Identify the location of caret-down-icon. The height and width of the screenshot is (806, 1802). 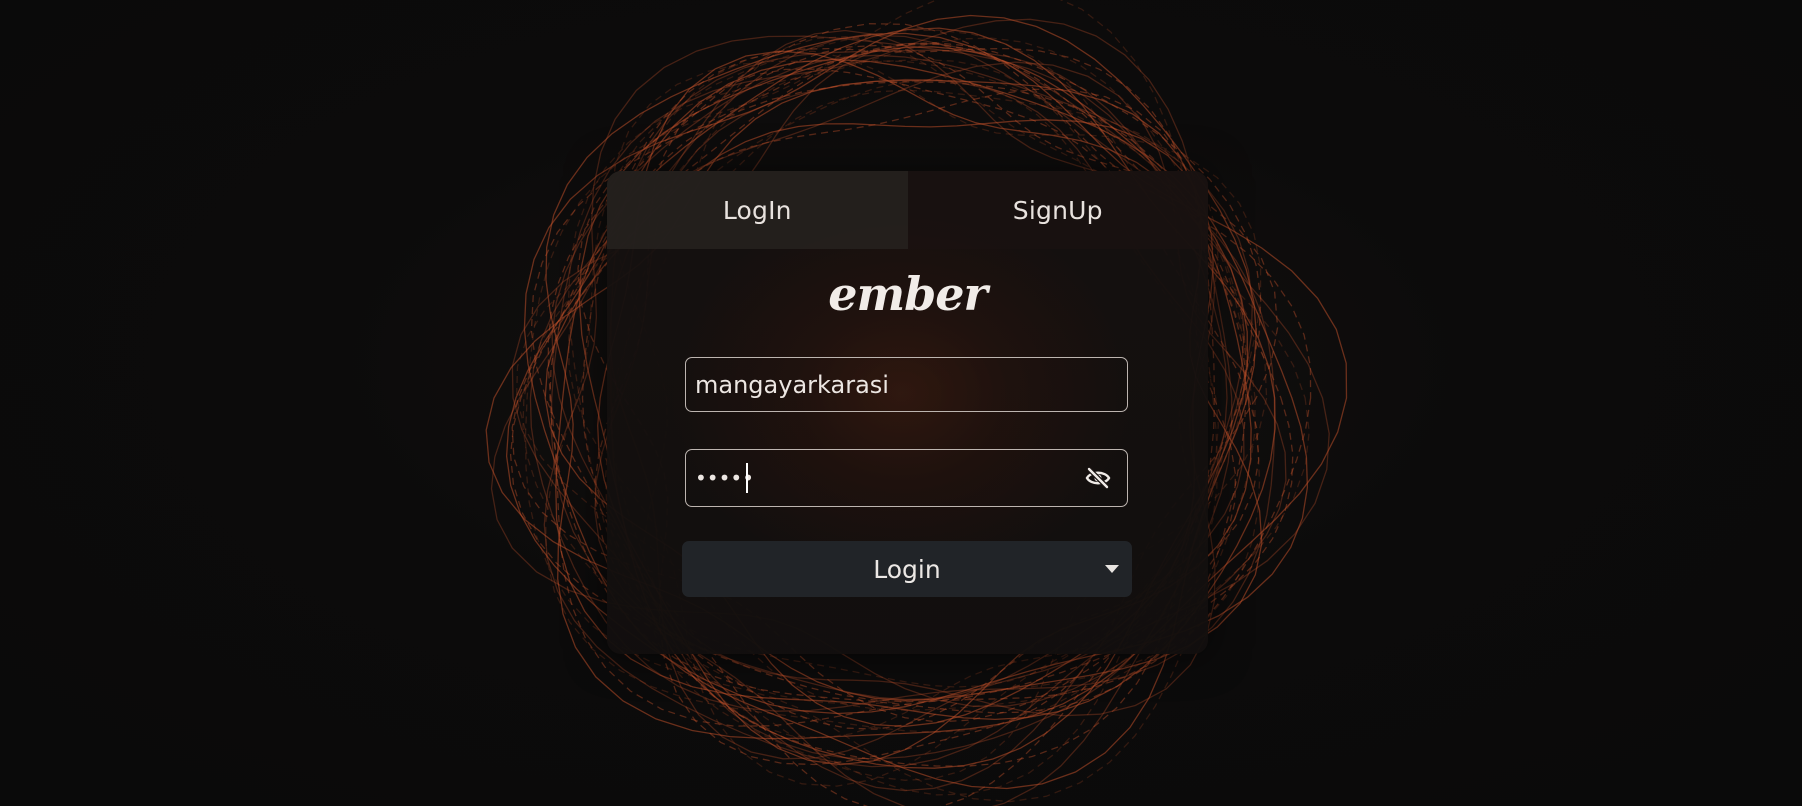
(1112, 569).